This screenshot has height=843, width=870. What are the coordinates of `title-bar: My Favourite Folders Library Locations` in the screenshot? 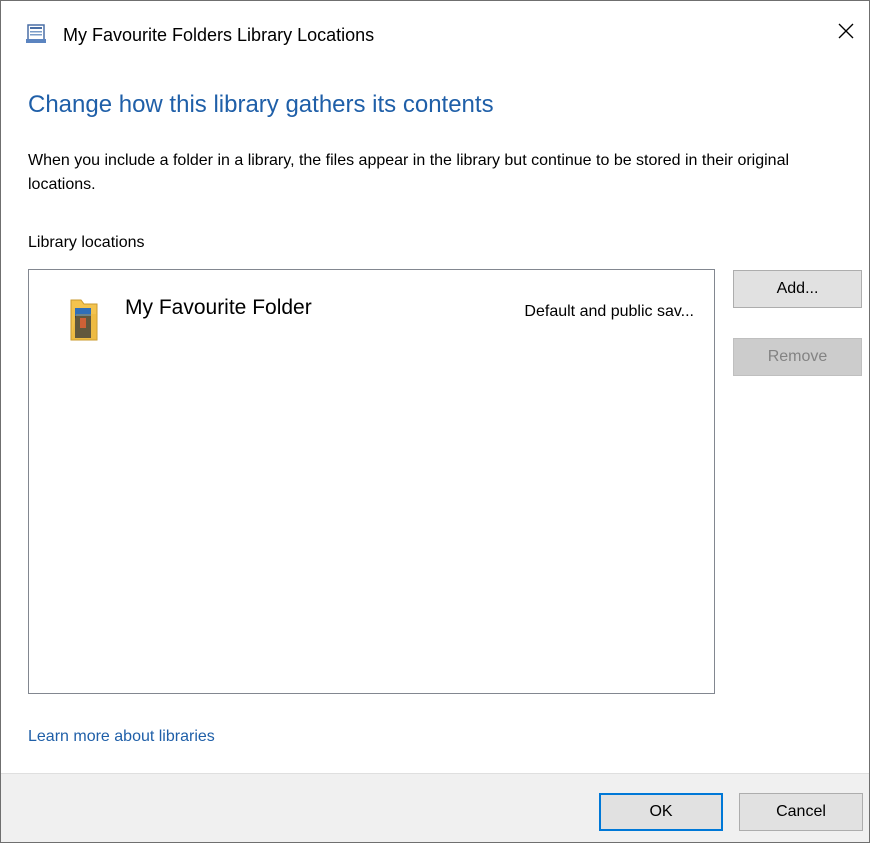 It's located at (435, 33).